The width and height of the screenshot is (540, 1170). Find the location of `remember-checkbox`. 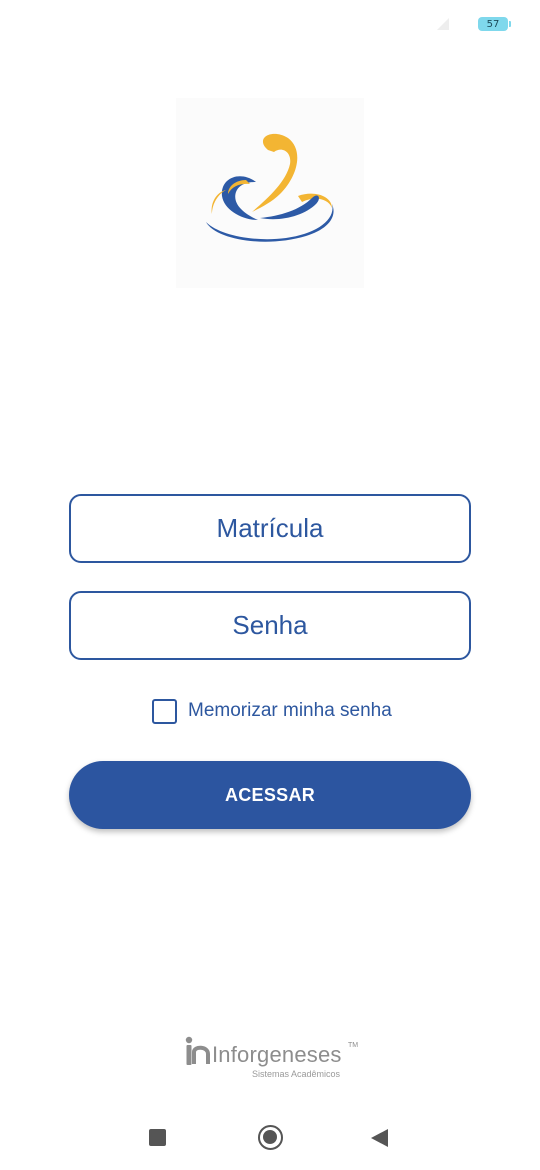

remember-checkbox is located at coordinates (164, 711).